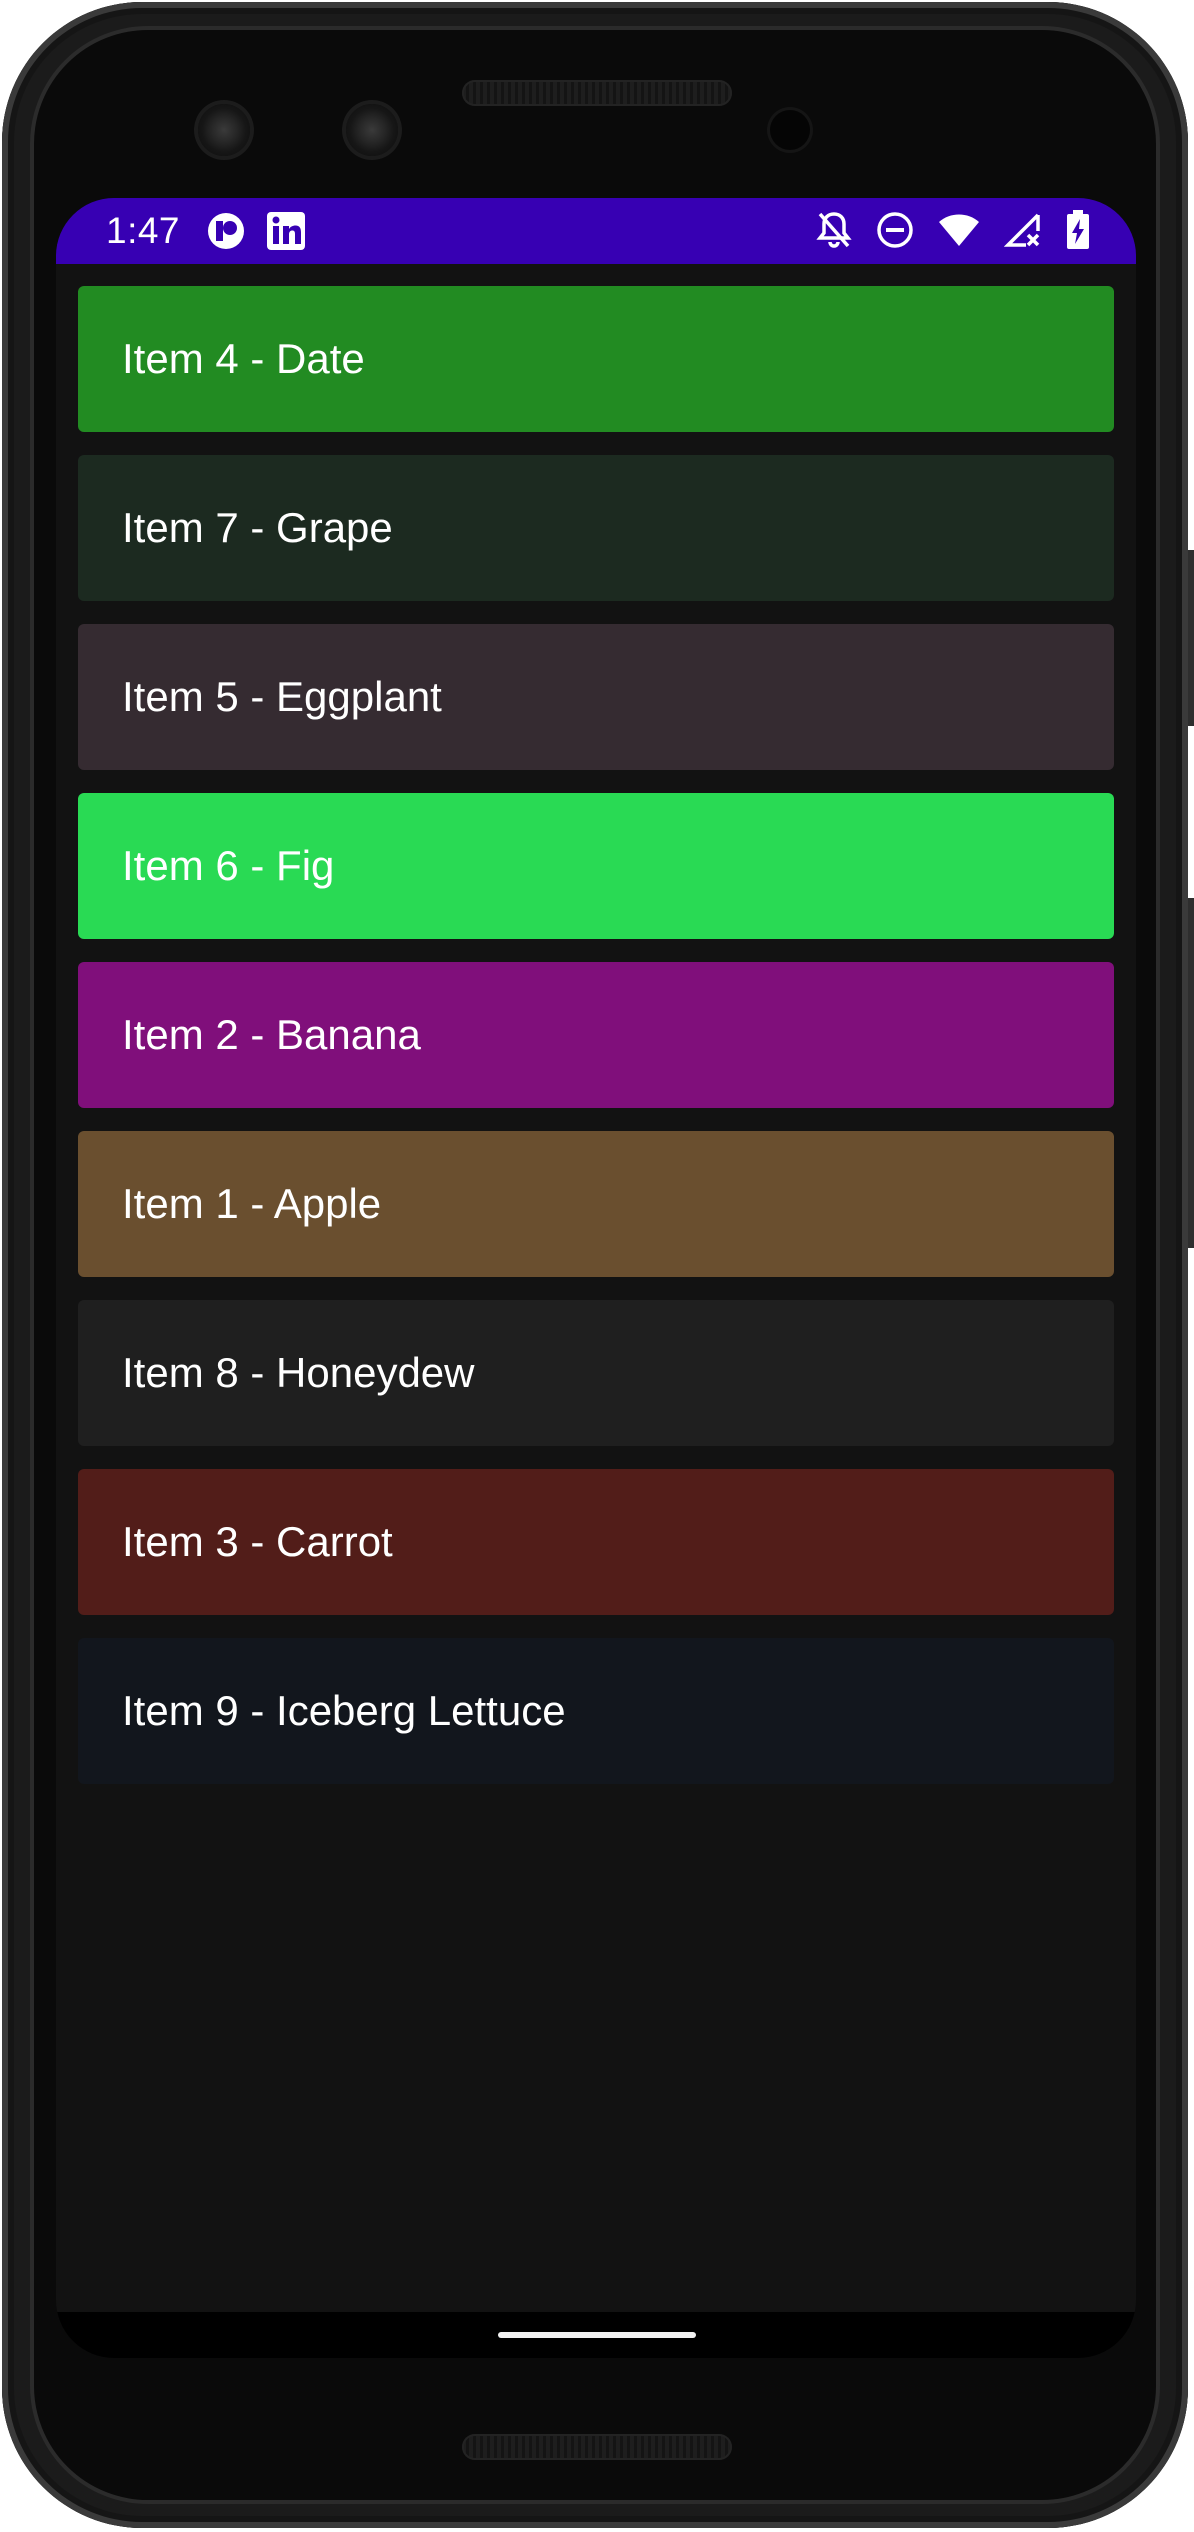  Describe the element at coordinates (596, 1035) in the screenshot. I see `list-item: Item 2 - Banana` at that location.